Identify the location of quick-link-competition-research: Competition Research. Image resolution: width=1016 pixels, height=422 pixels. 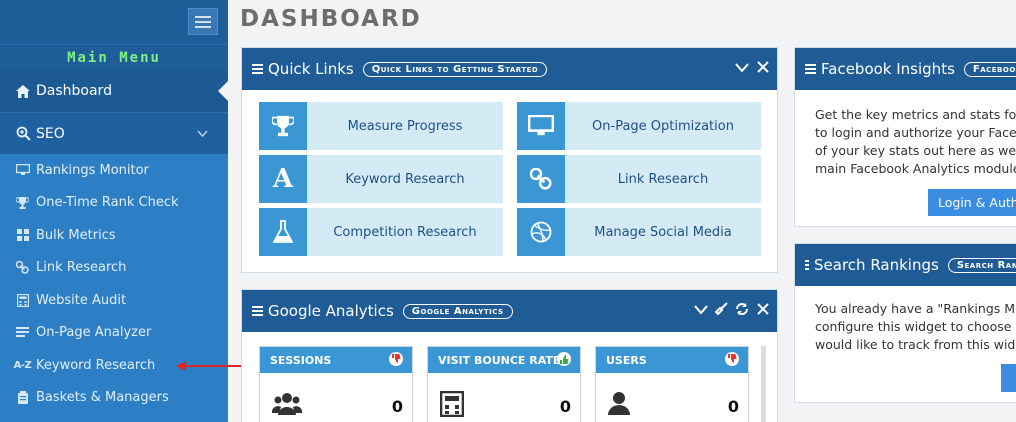
(381, 232).